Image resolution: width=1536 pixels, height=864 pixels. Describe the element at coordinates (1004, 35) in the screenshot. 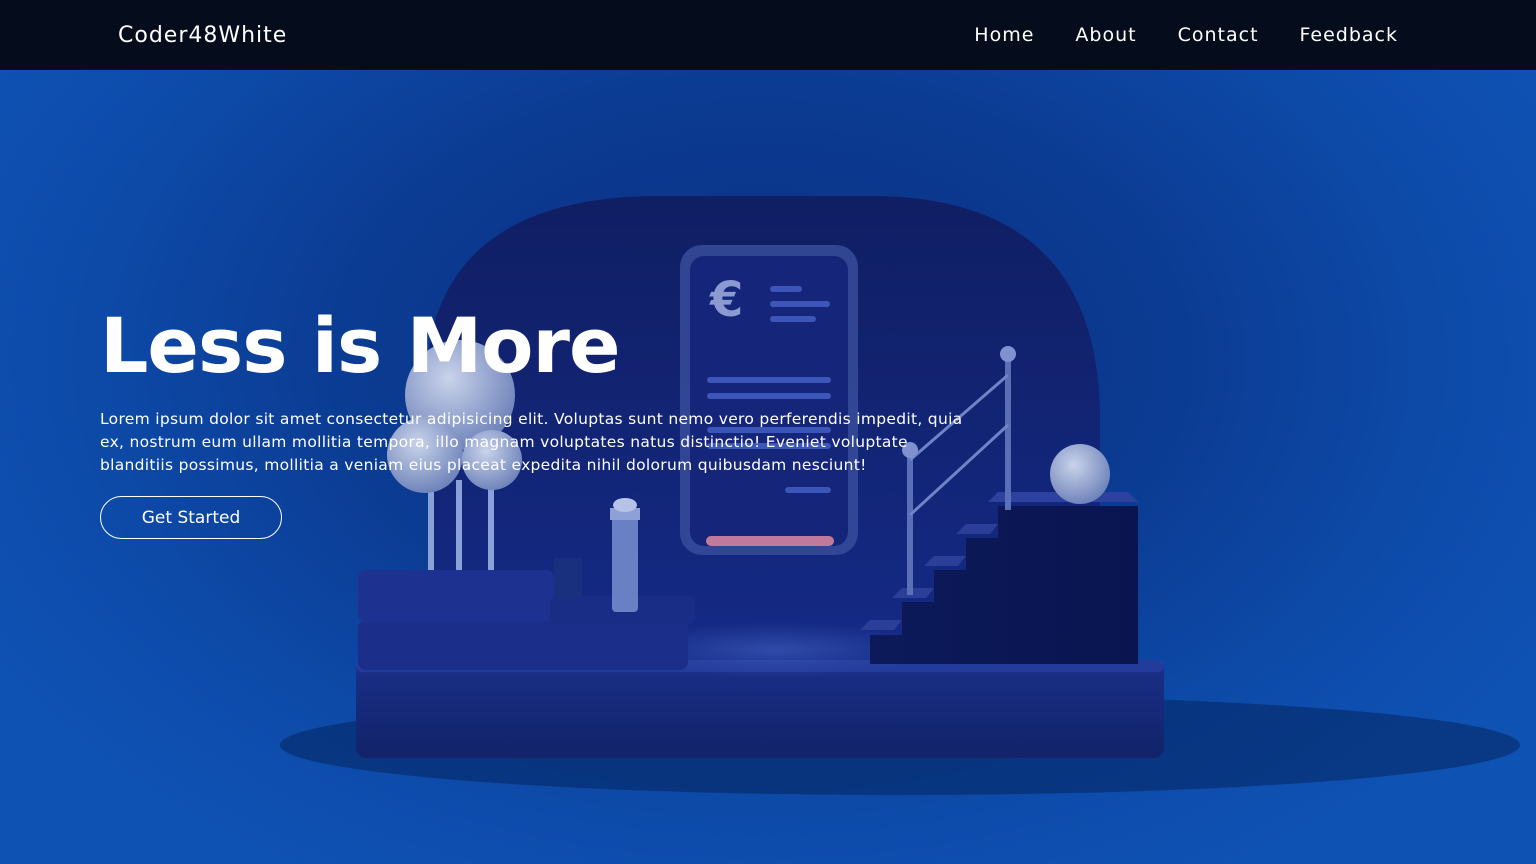

I see `nav-link-home: Home` at that location.